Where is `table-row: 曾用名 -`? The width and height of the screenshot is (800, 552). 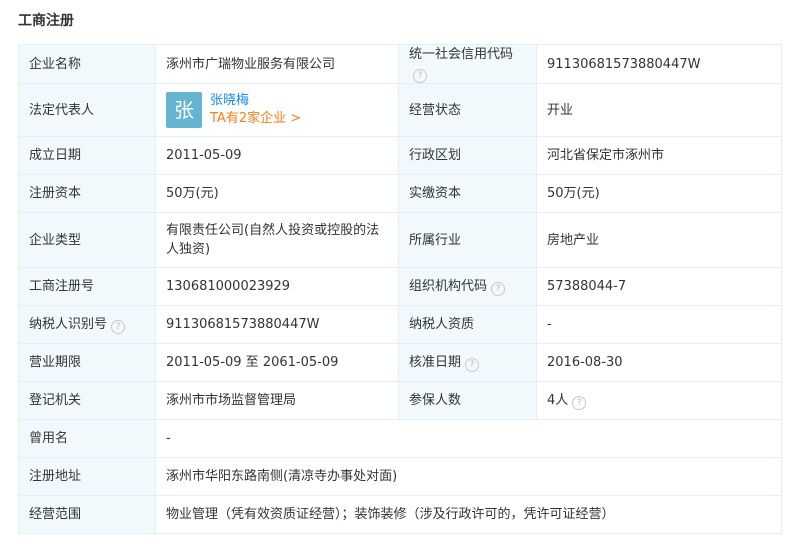
table-row: 曾用名 - is located at coordinates (400, 438).